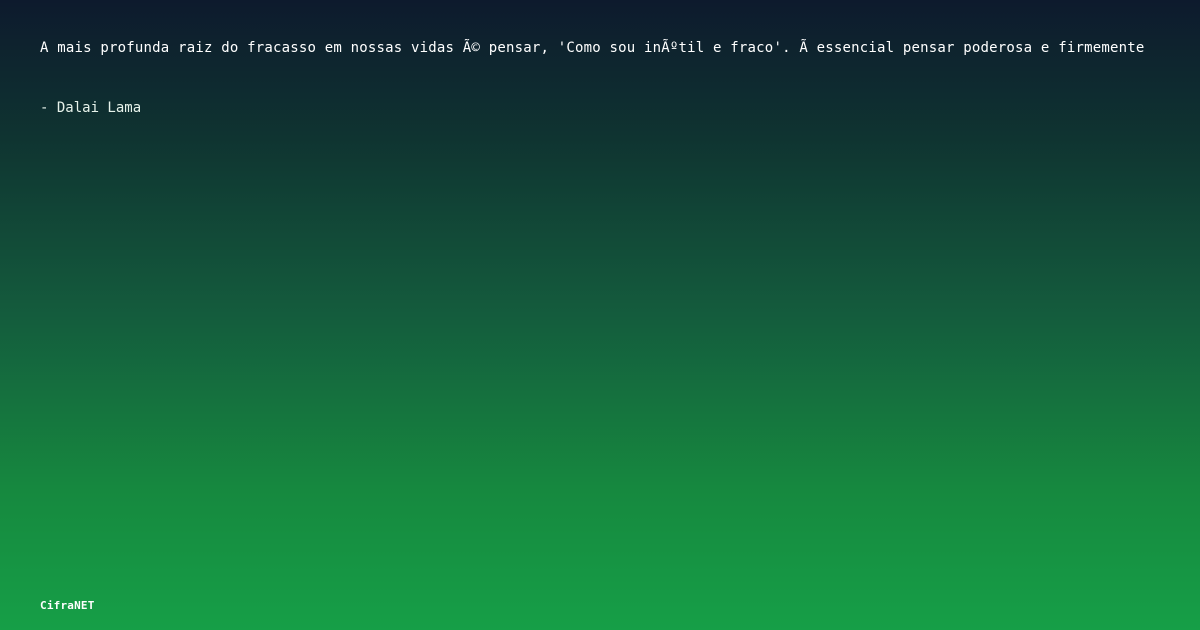  What do you see at coordinates (91, 108) in the screenshot?
I see `quote-author: - Dalai Lama` at bounding box center [91, 108].